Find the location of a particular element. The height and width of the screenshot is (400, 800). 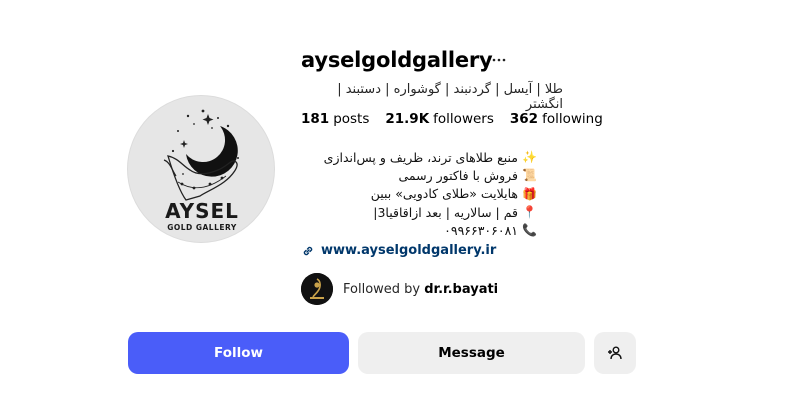

scroll-icon: 📜 is located at coordinates (529, 175).